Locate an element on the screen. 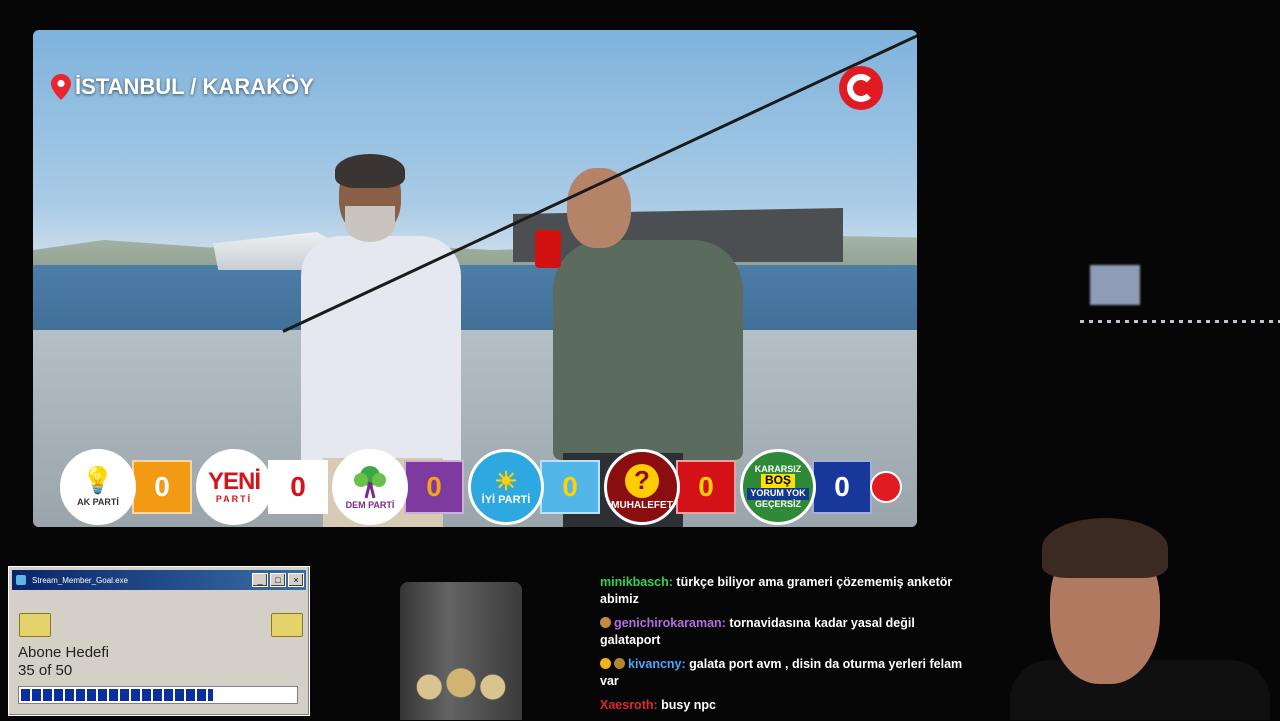 This screenshot has height=721, width=1280. minimize-button: _ is located at coordinates (260, 580).